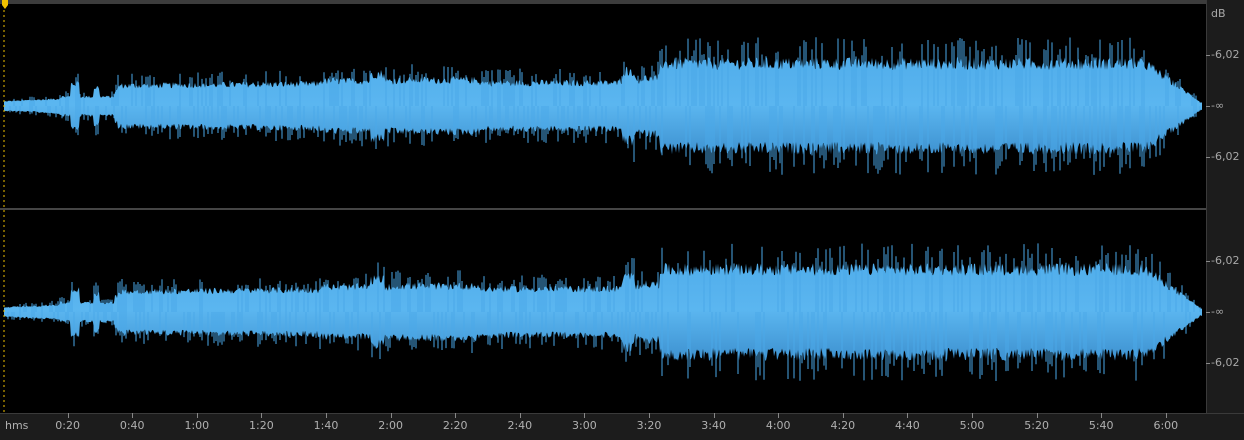 The height and width of the screenshot is (440, 1244). Describe the element at coordinates (778, 425) in the screenshot. I see `time-label: 4:00` at that location.